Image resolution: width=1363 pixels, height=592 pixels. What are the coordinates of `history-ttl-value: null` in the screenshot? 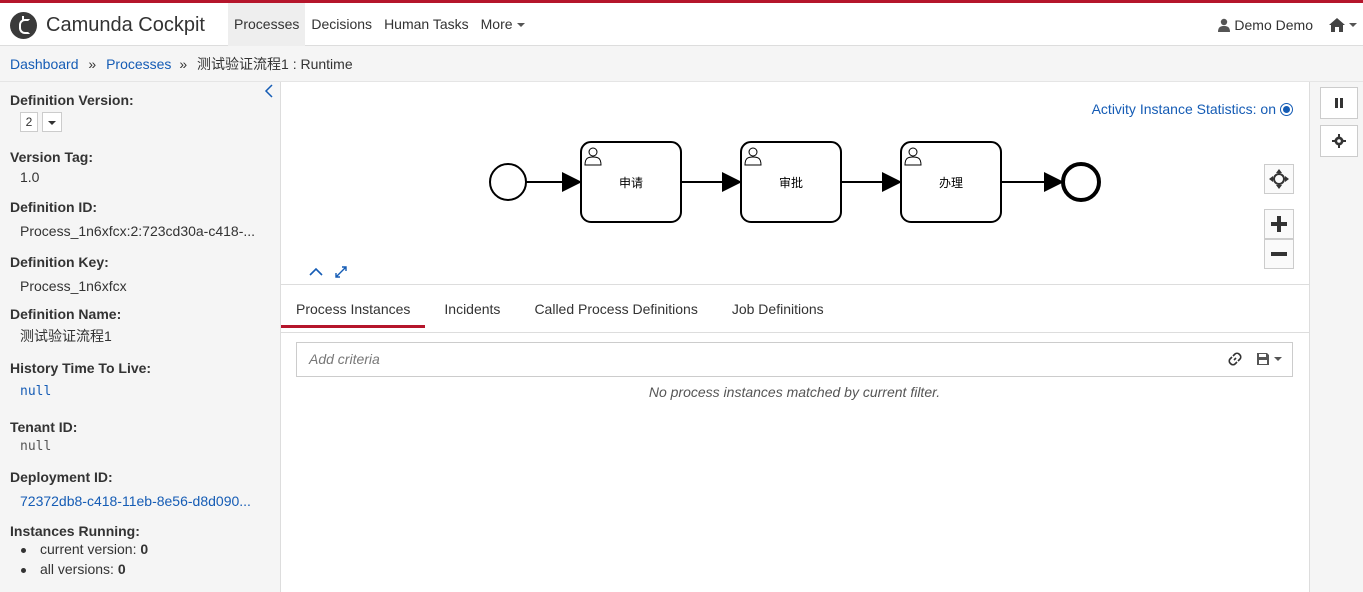 It's located at (145, 391).